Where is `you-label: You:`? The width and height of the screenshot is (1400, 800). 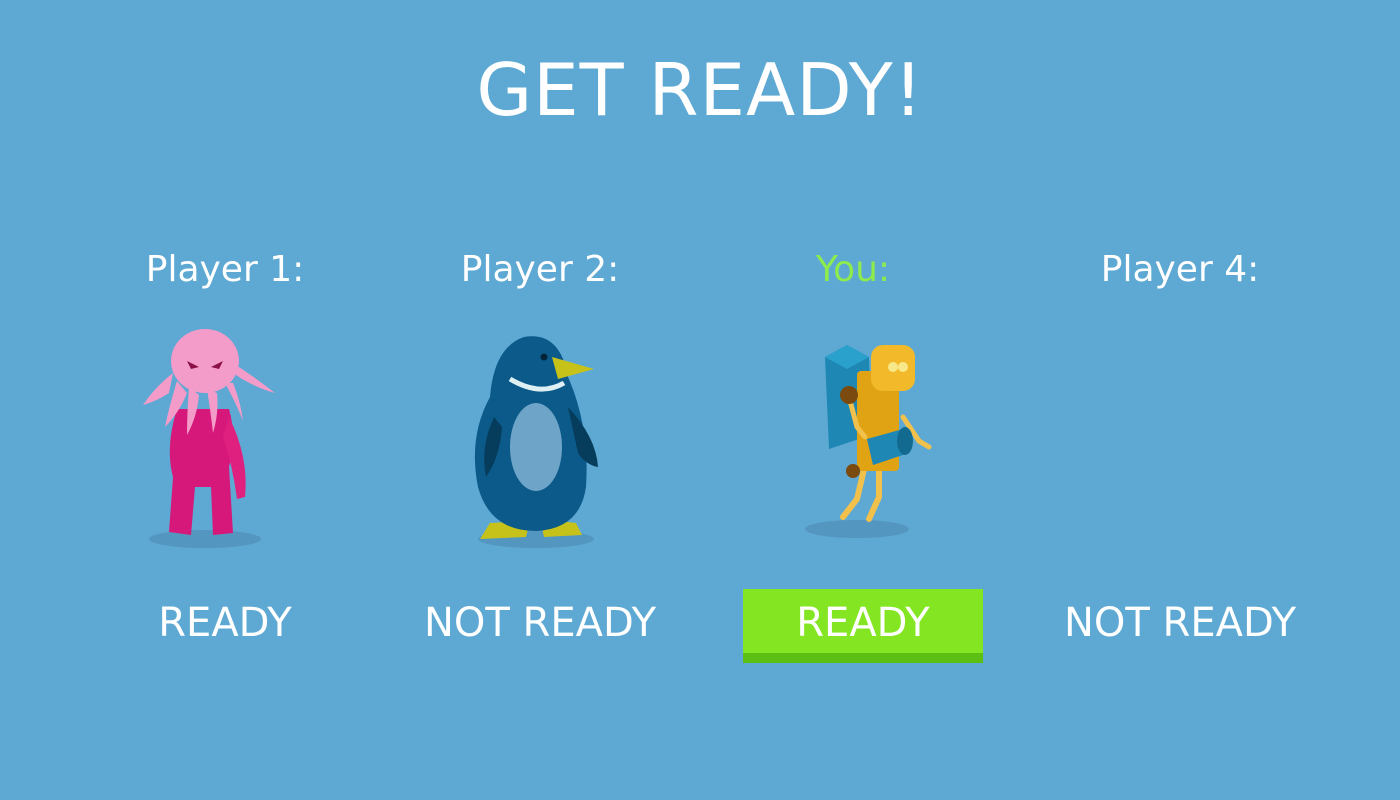
you-label: You: is located at coordinates (853, 269).